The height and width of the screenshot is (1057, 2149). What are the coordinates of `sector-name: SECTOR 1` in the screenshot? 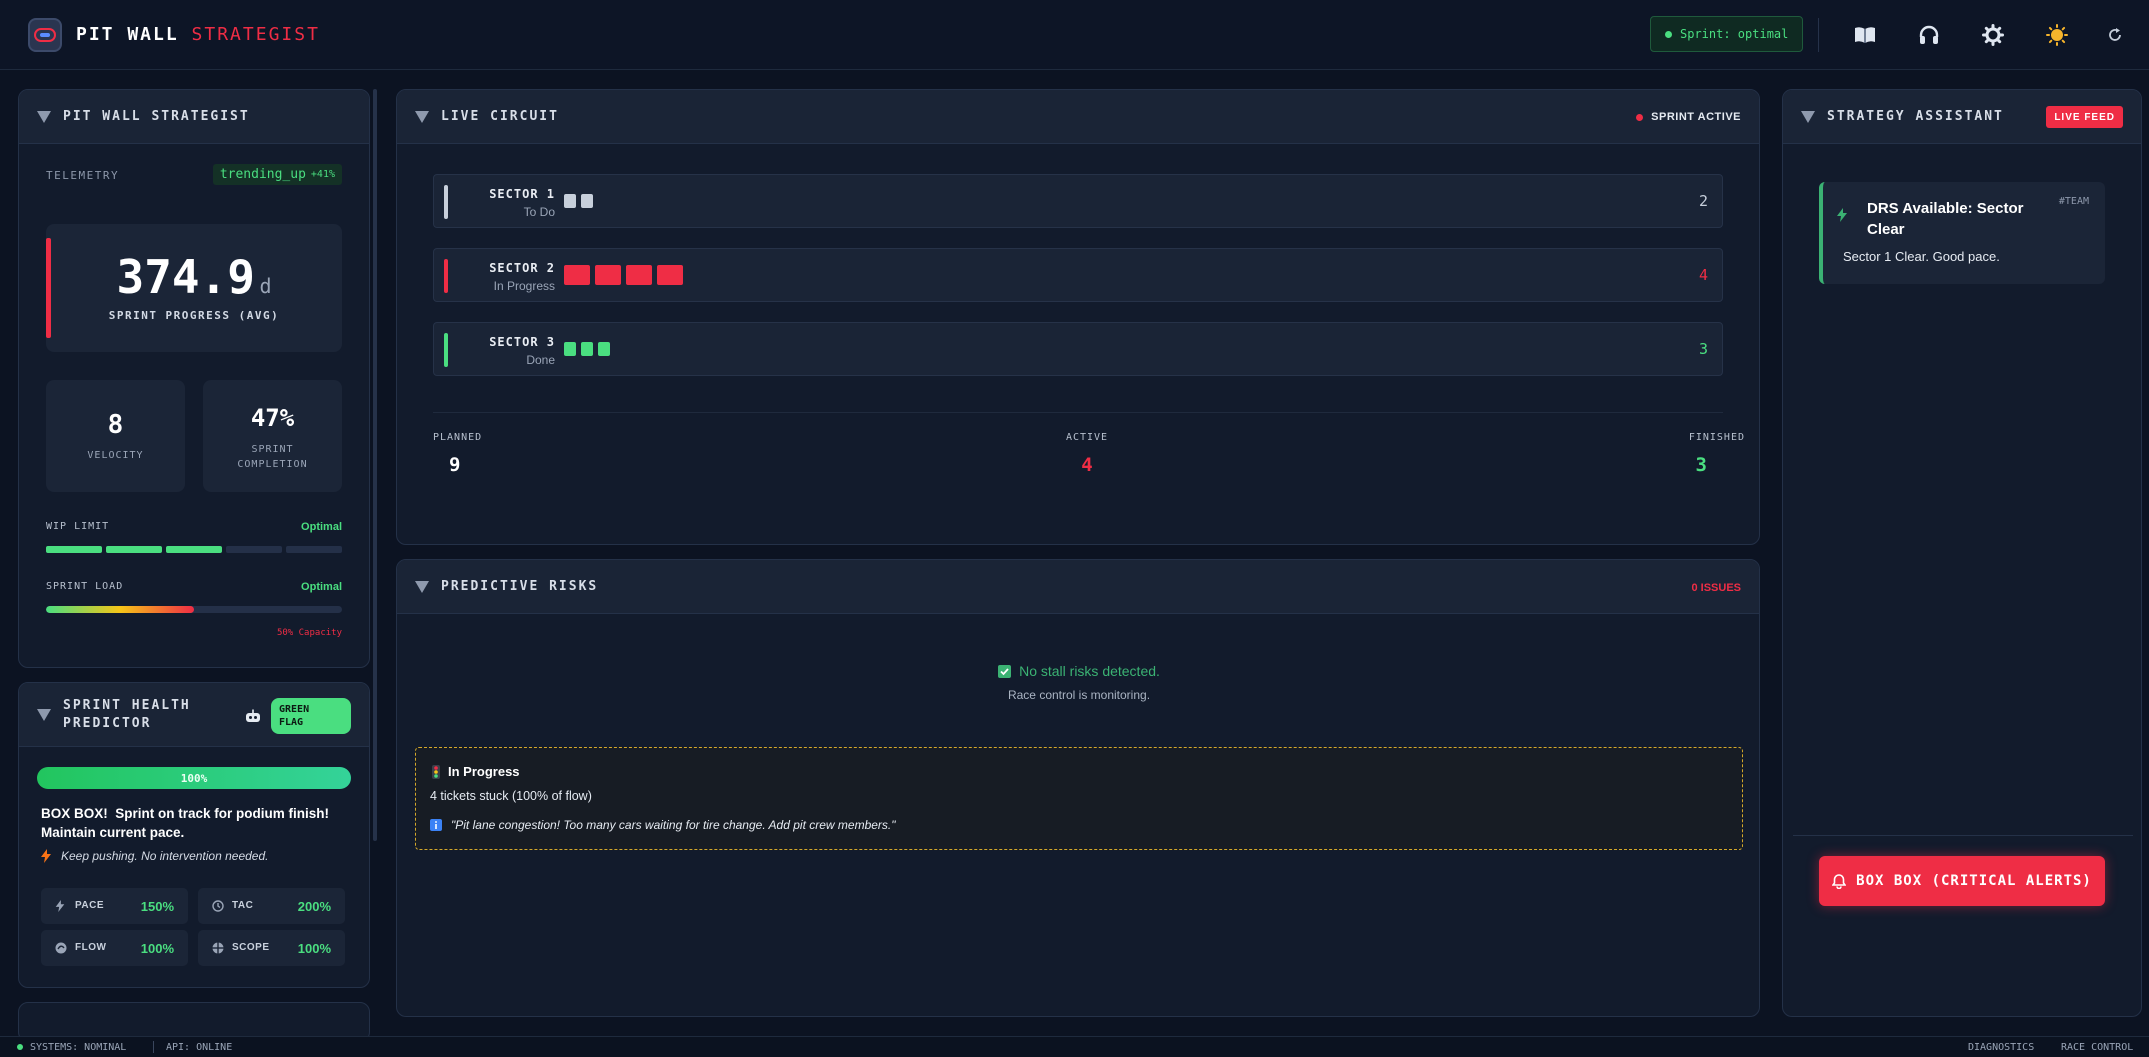 It's located at (522, 194).